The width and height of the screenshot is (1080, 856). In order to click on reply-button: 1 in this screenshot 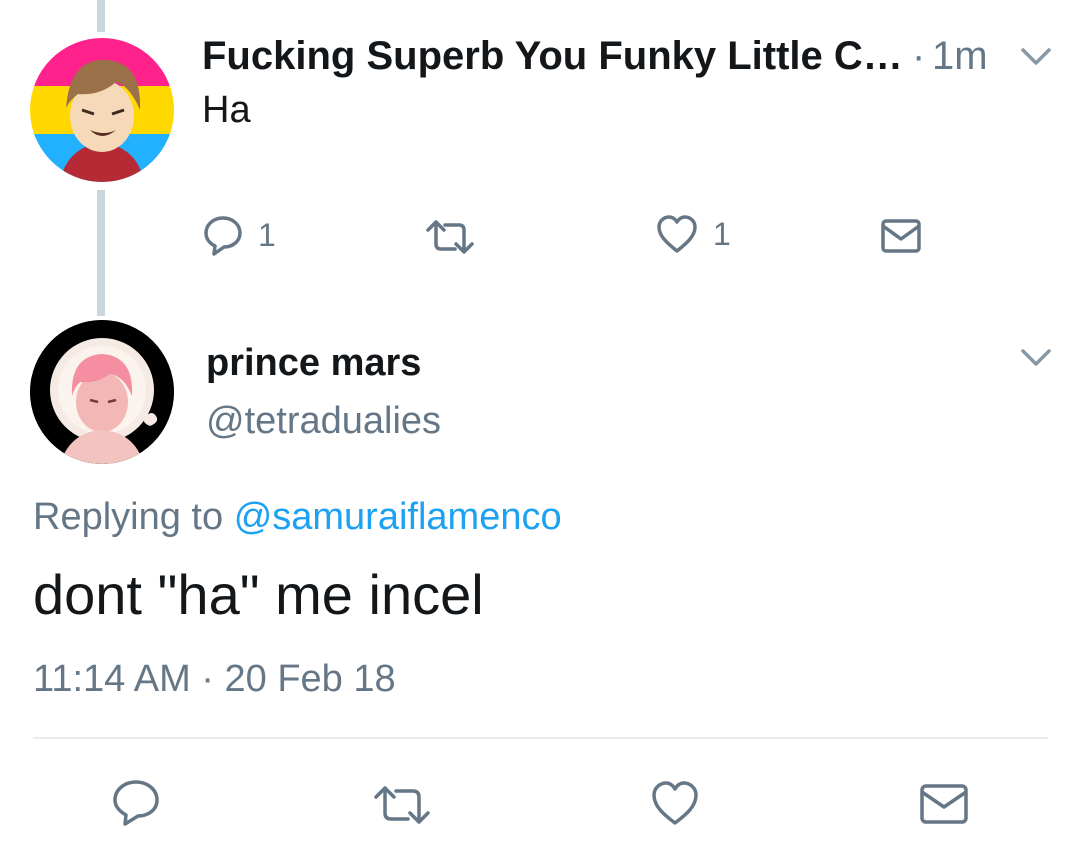, I will do `click(239, 235)`.